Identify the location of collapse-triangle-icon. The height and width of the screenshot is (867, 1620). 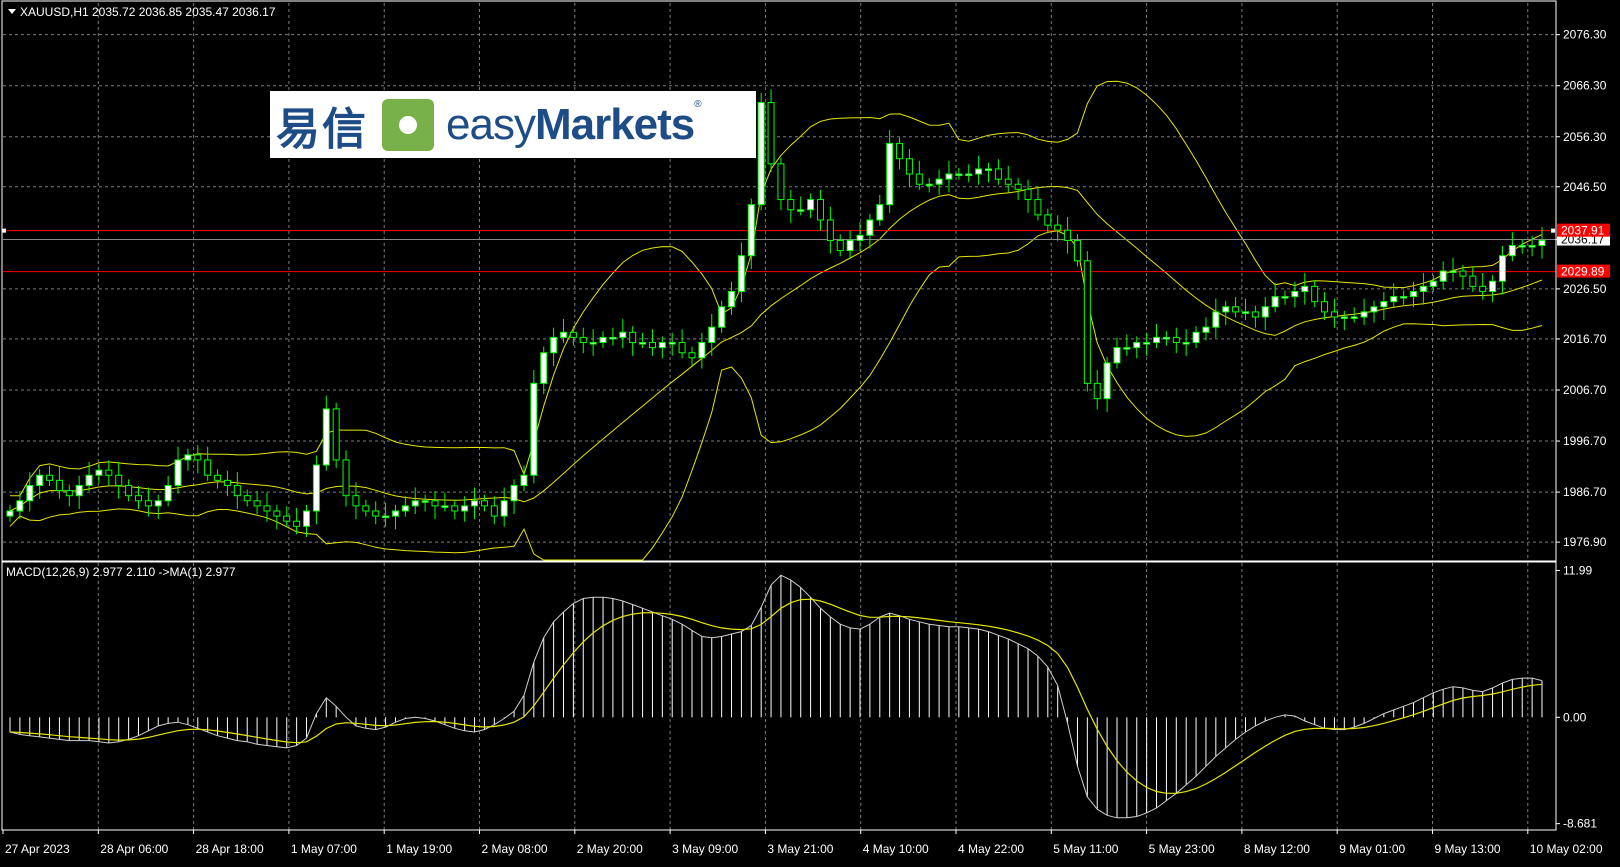
(12, 11).